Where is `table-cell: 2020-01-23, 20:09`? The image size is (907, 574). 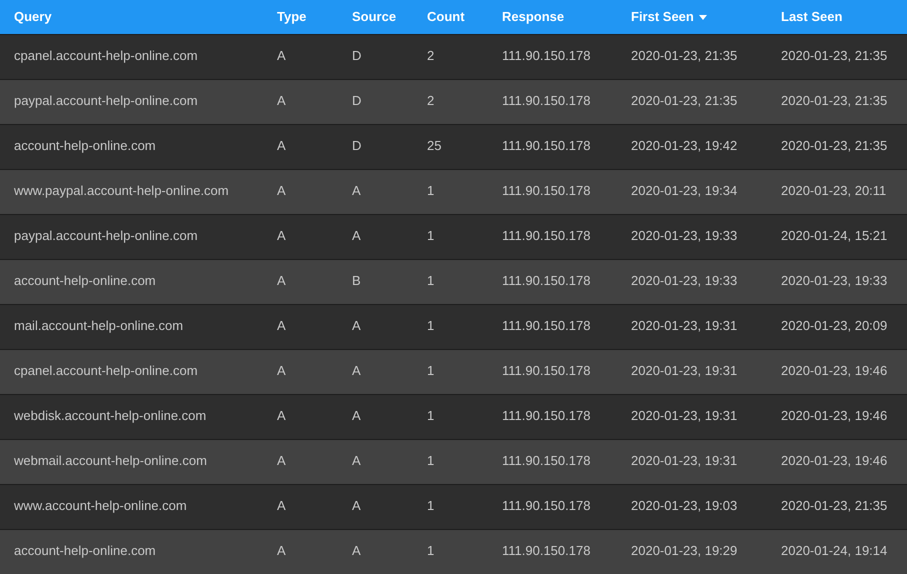 table-cell: 2020-01-23, 20:09 is located at coordinates (834, 326).